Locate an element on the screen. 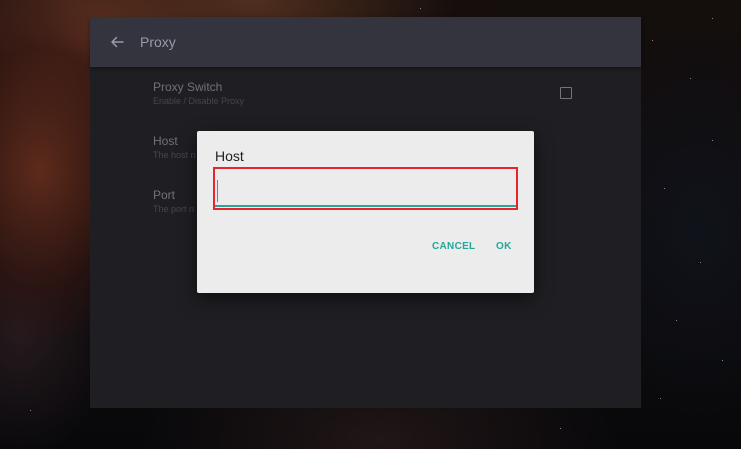  arrow-left-icon is located at coordinates (117, 42).